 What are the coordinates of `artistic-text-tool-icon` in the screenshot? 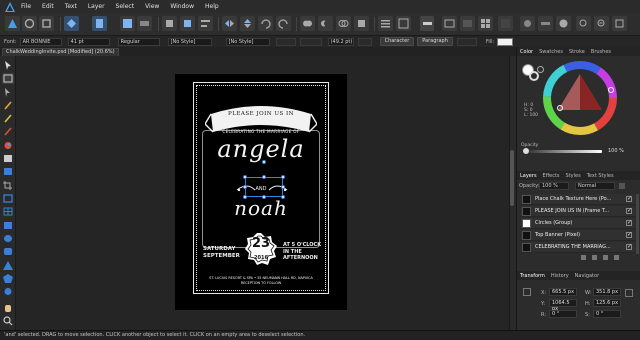 It's located at (8, 78).